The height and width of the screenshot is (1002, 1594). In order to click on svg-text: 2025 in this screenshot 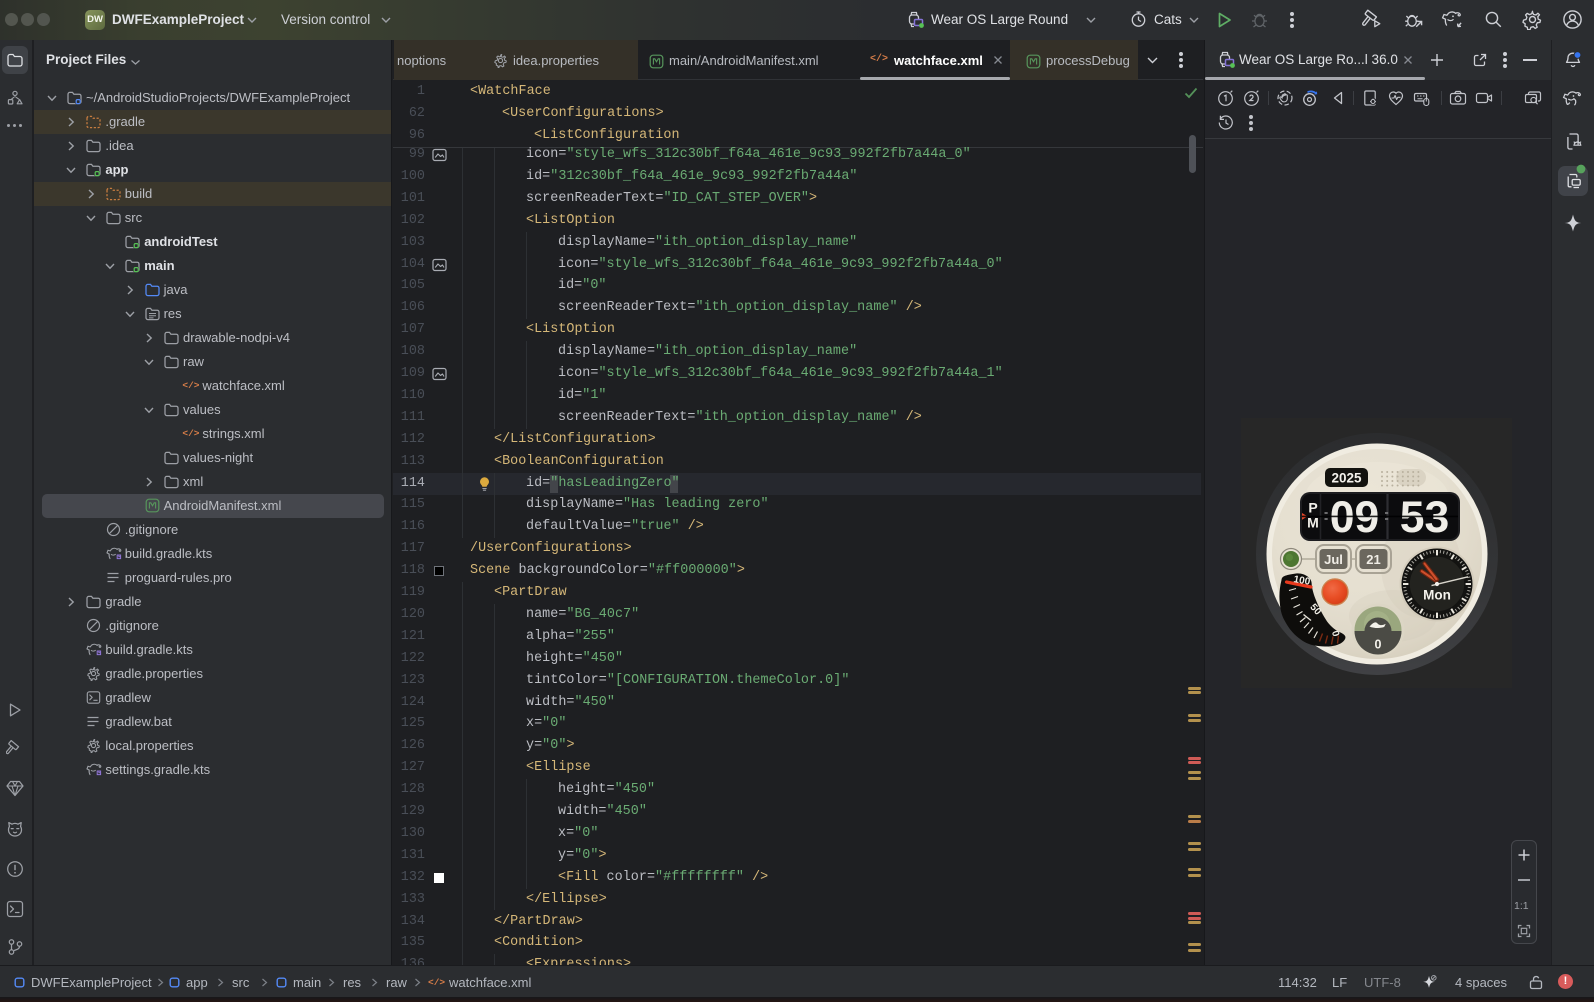, I will do `click(1346, 478)`.